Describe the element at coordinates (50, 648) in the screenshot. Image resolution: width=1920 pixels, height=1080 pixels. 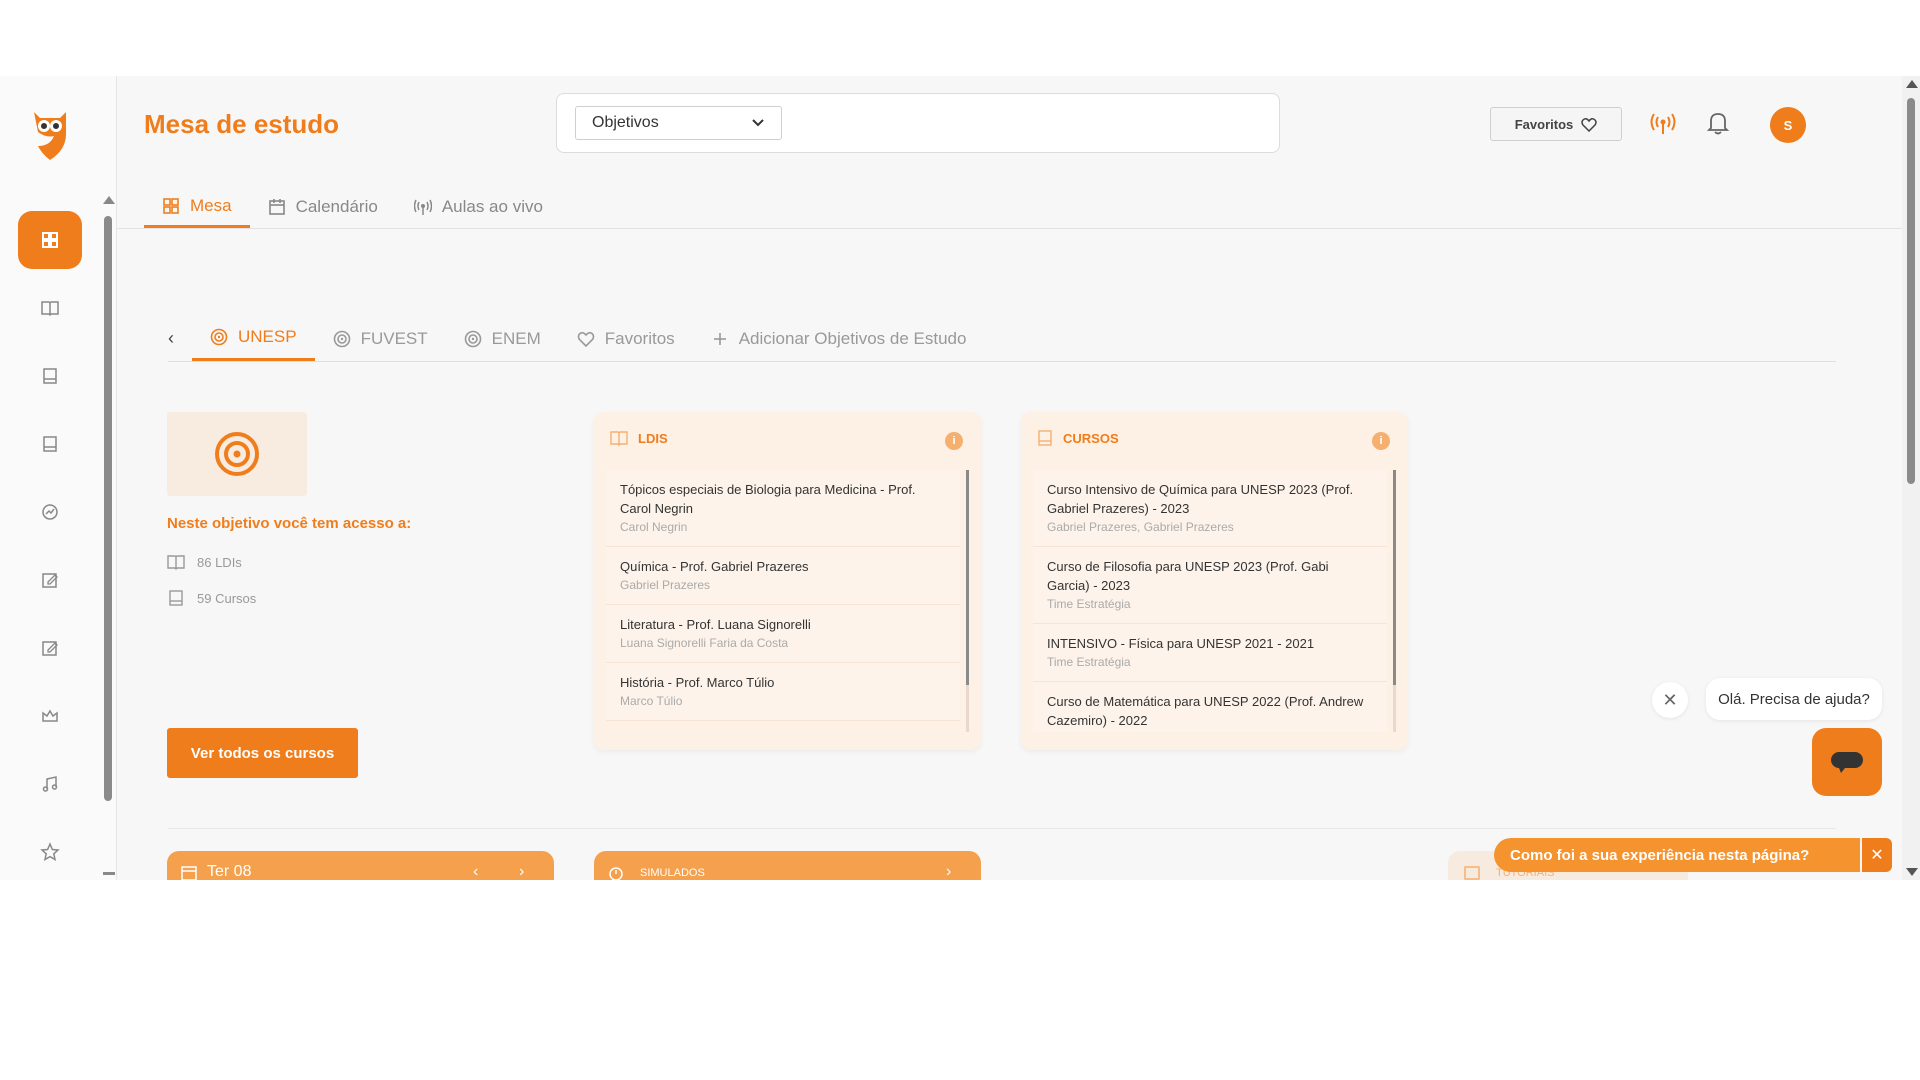
I see `sidebar-item-simulados` at that location.